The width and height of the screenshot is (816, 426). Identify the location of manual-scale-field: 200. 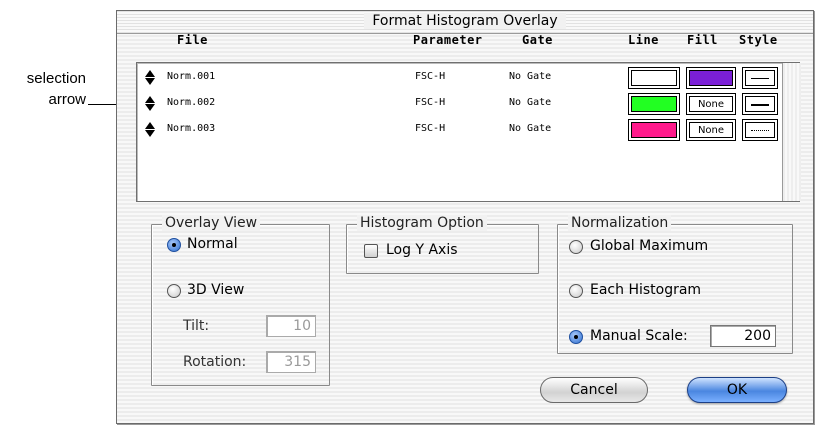
(743, 336).